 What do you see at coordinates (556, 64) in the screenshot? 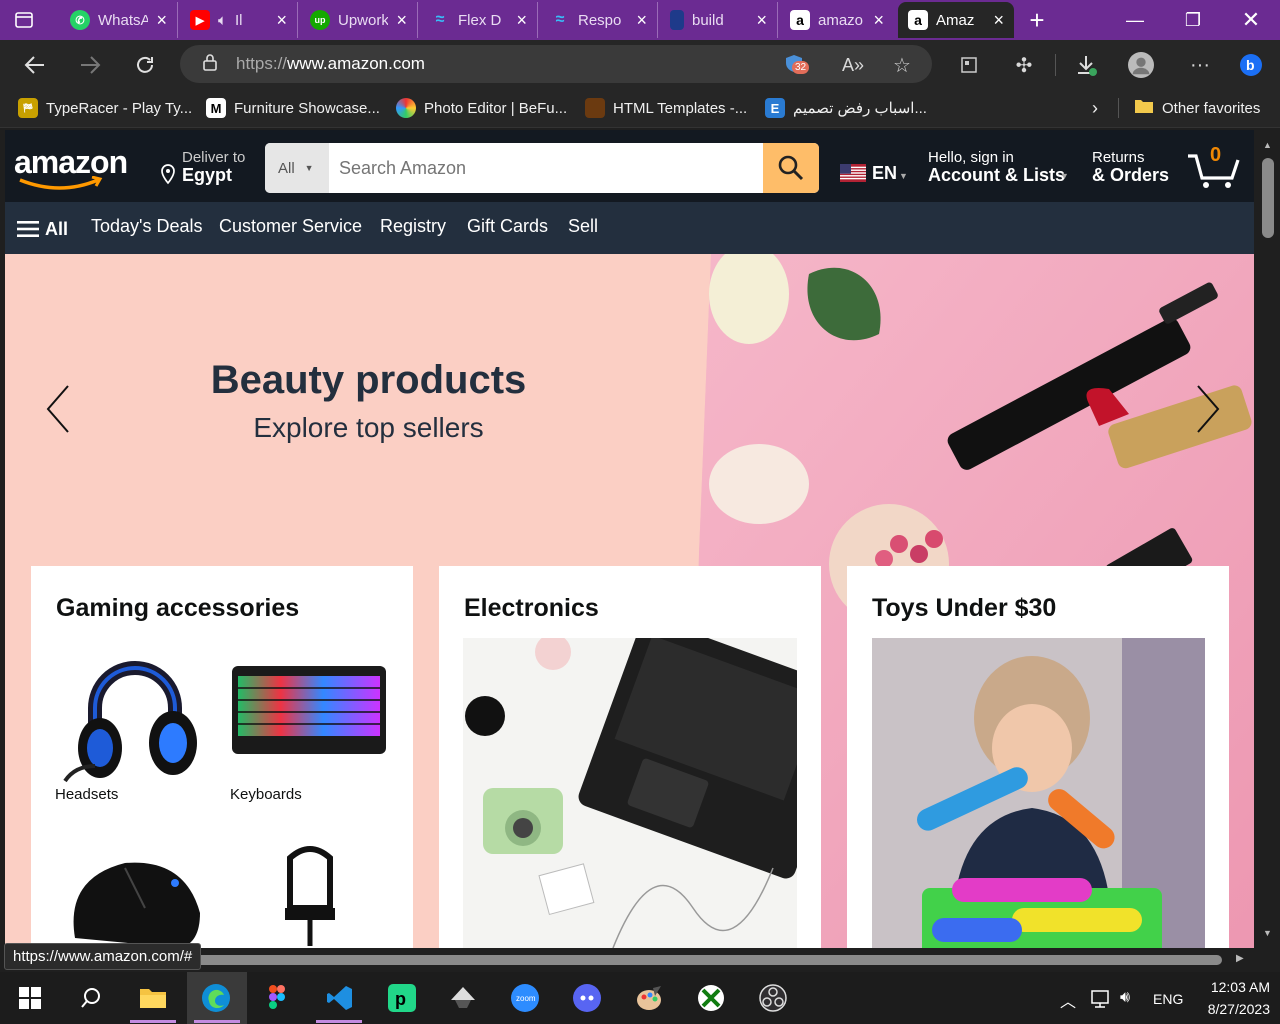
I see `address-bar: https://www.amazon.com` at bounding box center [556, 64].